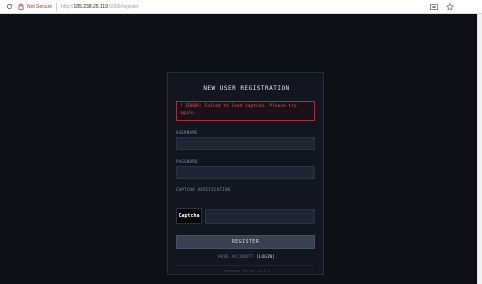  Describe the element at coordinates (39, 7) in the screenshot. I see `security-label: Not Secure` at that location.